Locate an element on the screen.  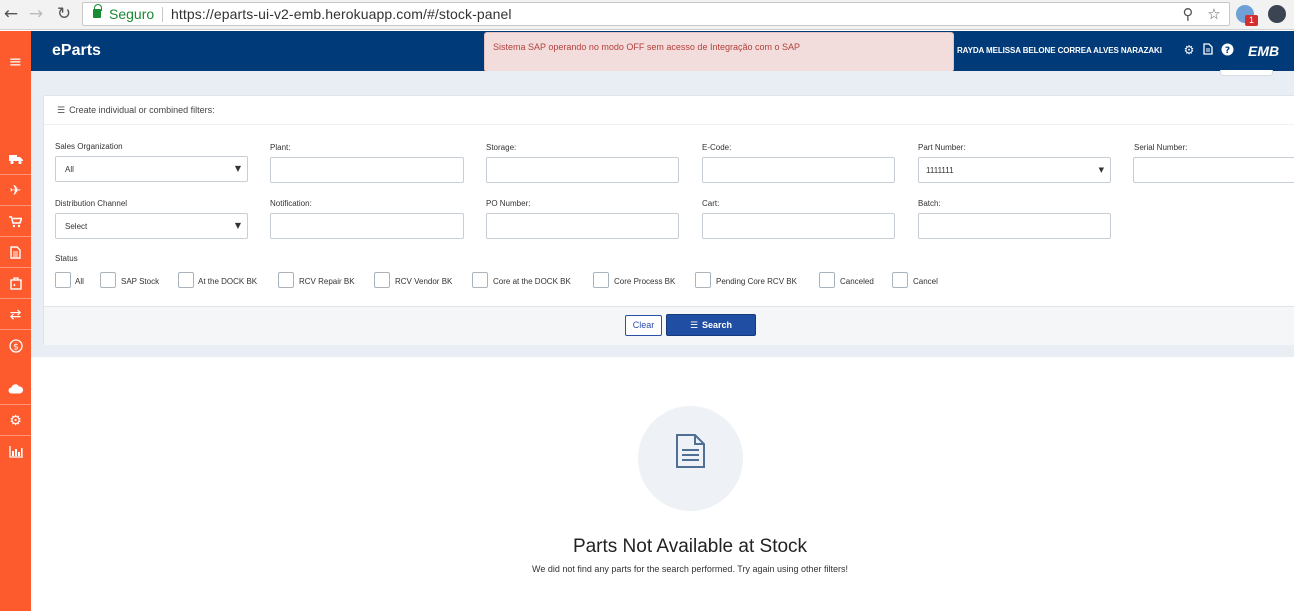
exchange-icon: ⇄ is located at coordinates (15, 314).